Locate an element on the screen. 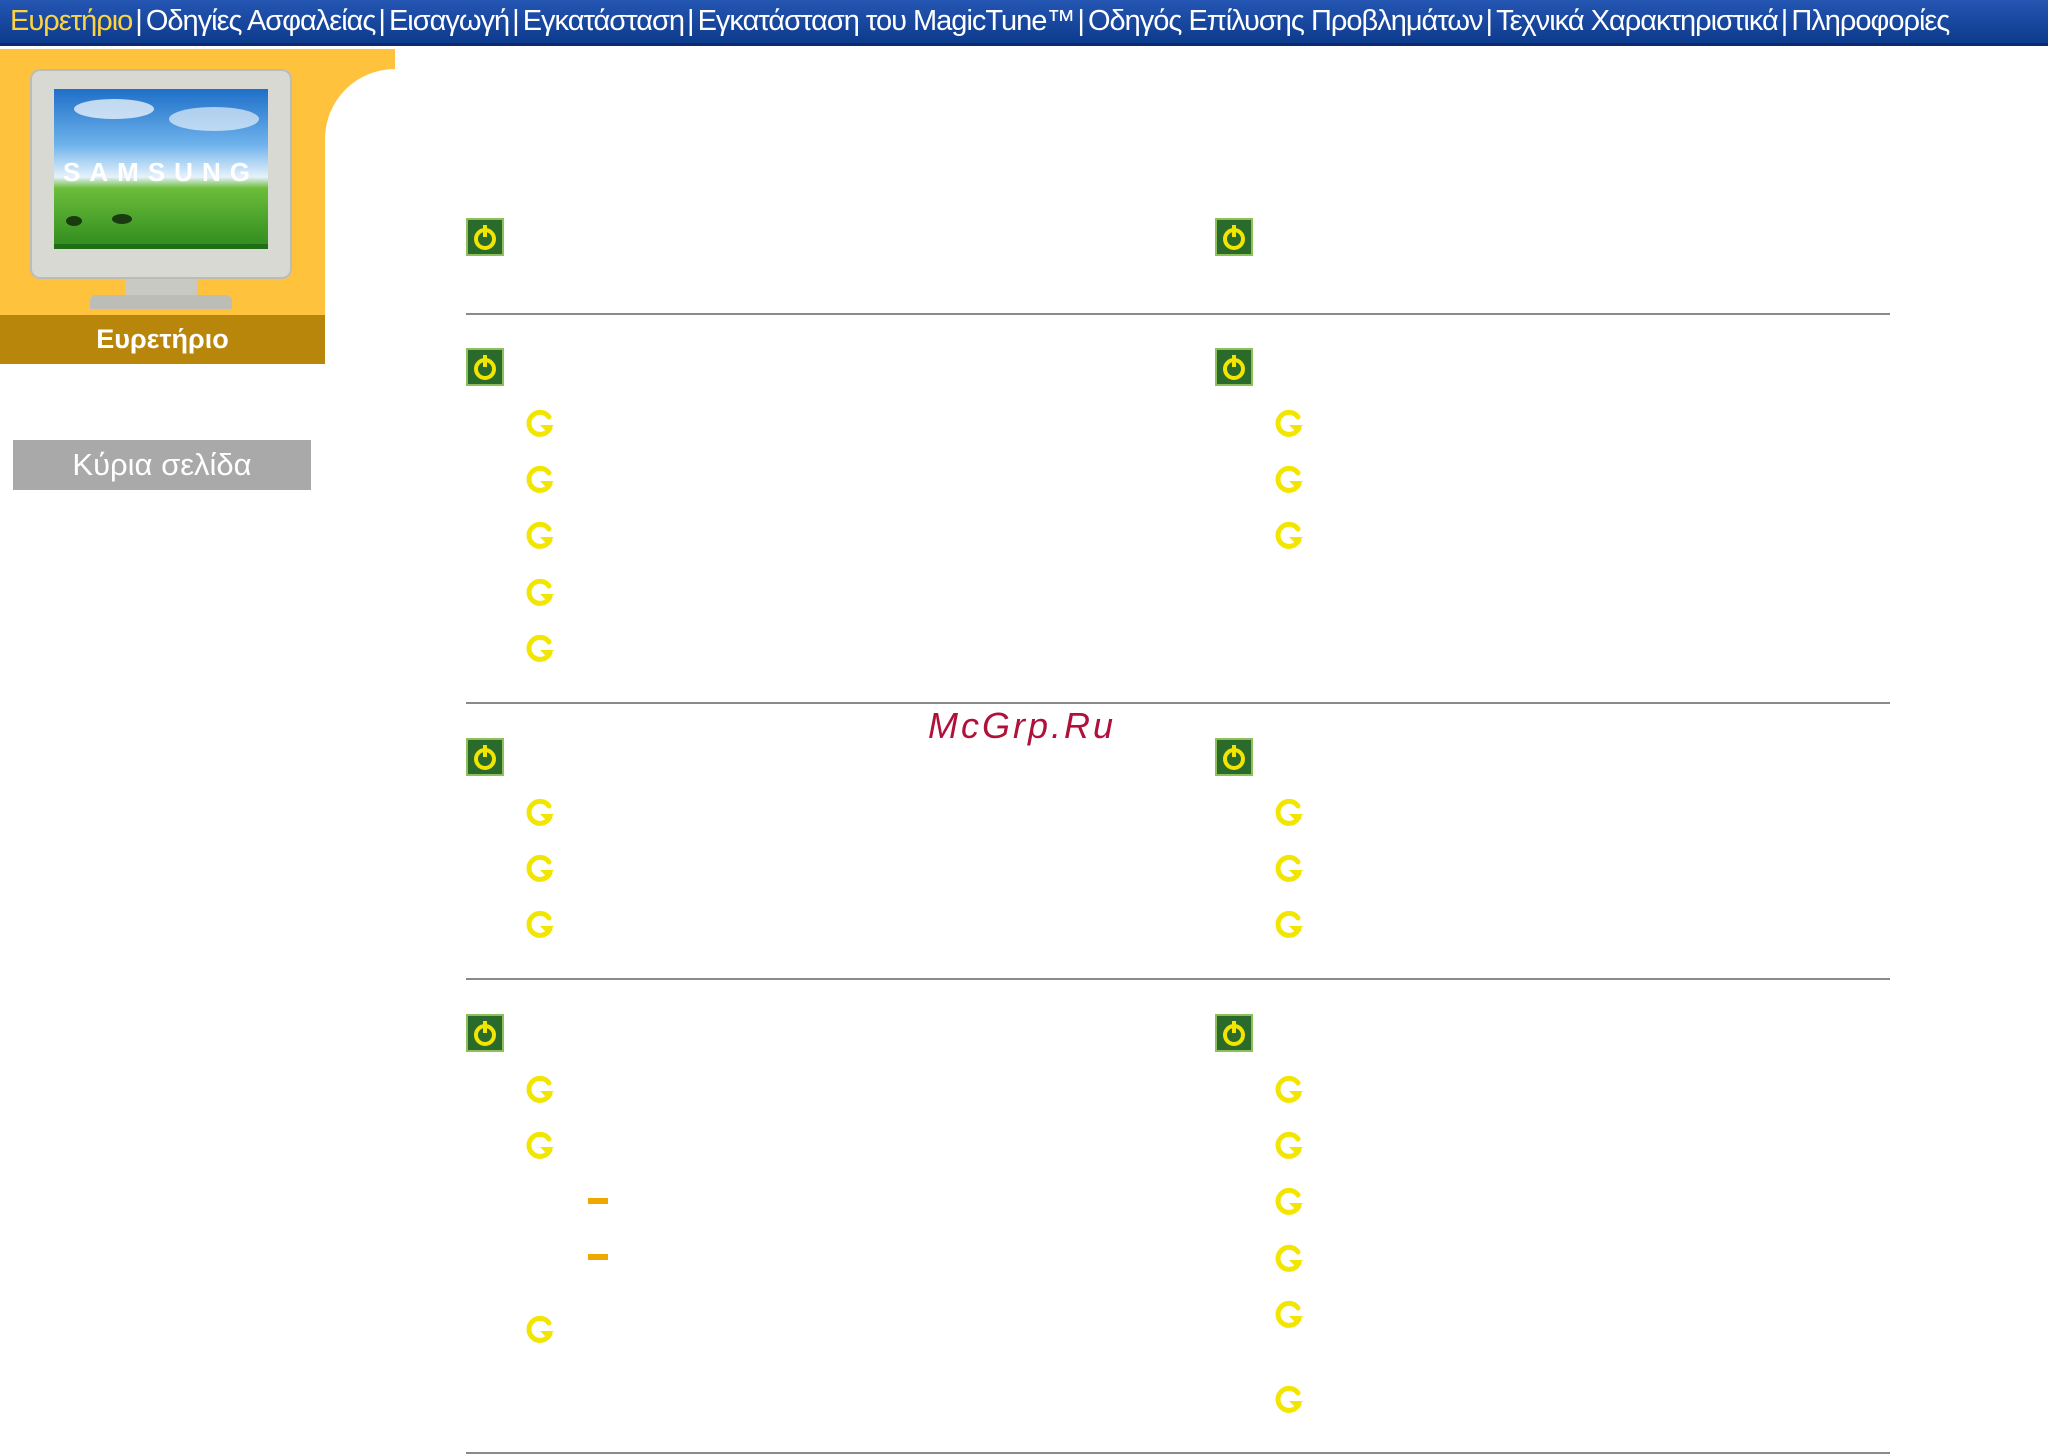  nav-item-2: Οδηγίες Ασφαλείας is located at coordinates (261, 21).